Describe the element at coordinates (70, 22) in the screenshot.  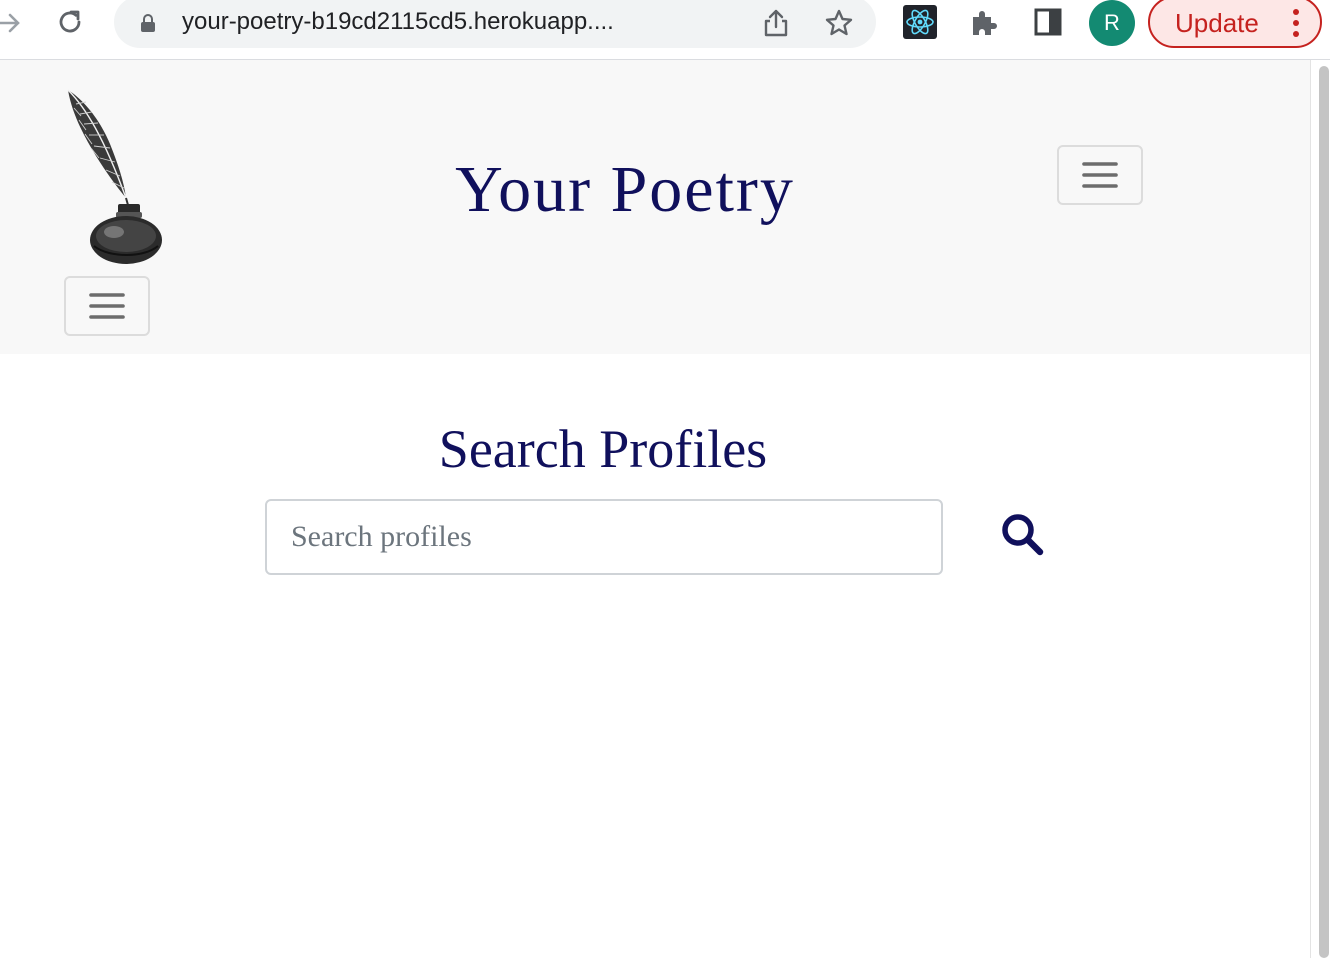
I see `reload-icon` at that location.